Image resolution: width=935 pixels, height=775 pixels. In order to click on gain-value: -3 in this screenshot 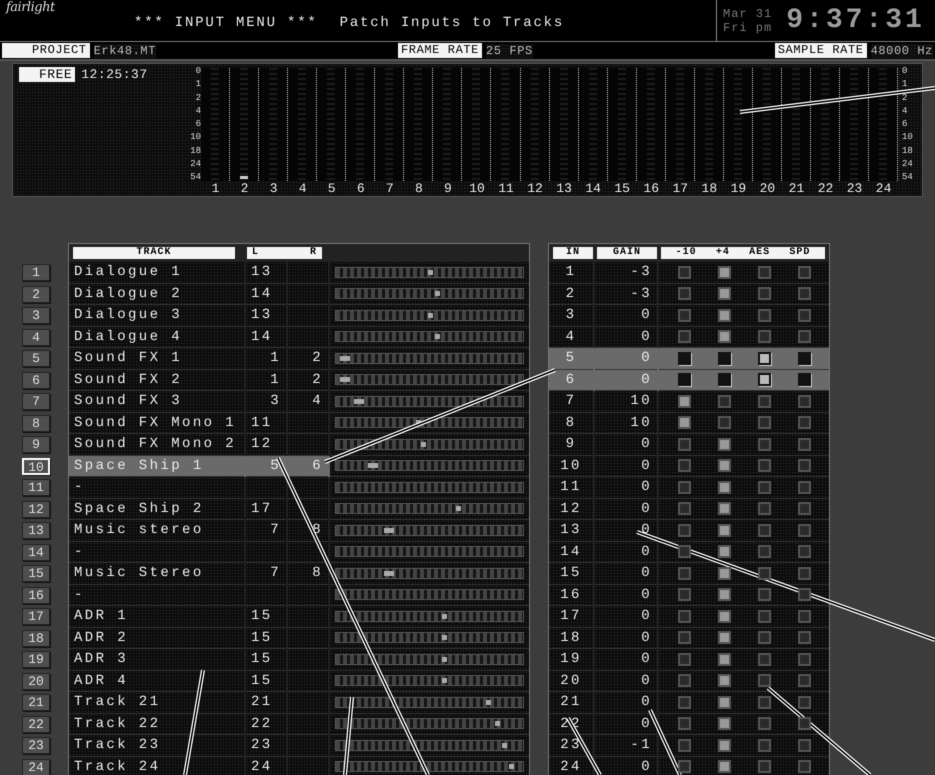, I will do `click(626, 273)`.